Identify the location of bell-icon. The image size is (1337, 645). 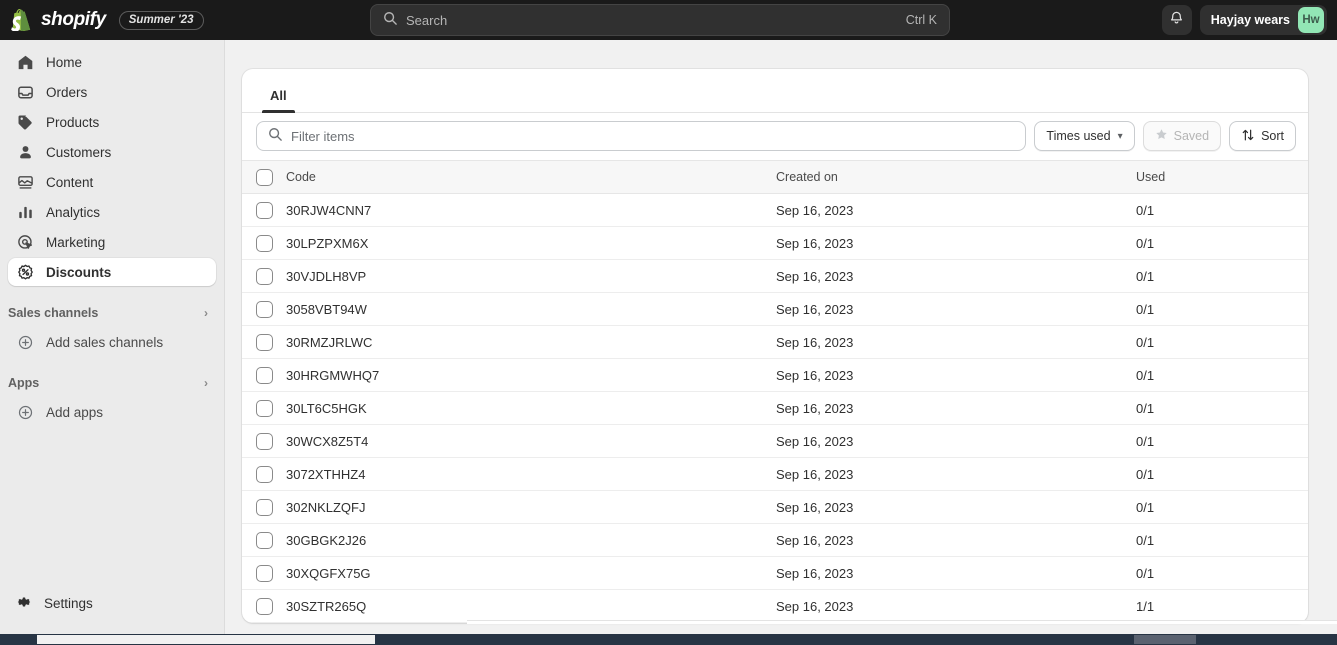
(1176, 20).